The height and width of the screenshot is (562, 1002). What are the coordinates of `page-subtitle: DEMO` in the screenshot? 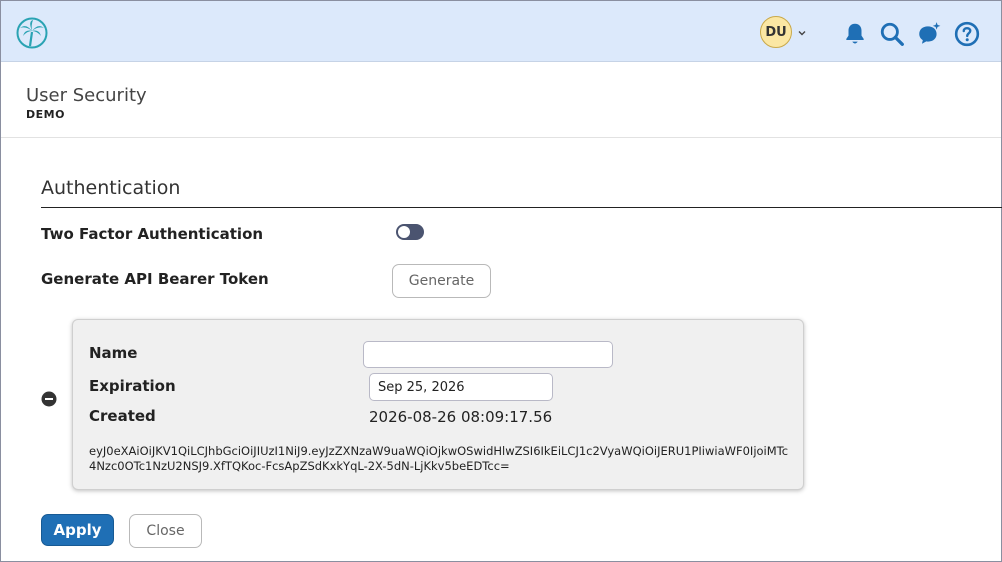 It's located at (45, 114).